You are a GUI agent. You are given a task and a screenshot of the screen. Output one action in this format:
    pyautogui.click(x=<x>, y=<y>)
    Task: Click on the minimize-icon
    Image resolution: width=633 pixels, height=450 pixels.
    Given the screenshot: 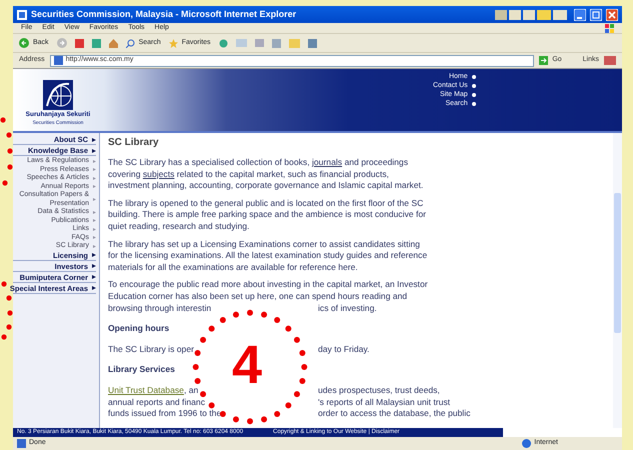 What is the action you would take?
    pyautogui.click(x=580, y=14)
    